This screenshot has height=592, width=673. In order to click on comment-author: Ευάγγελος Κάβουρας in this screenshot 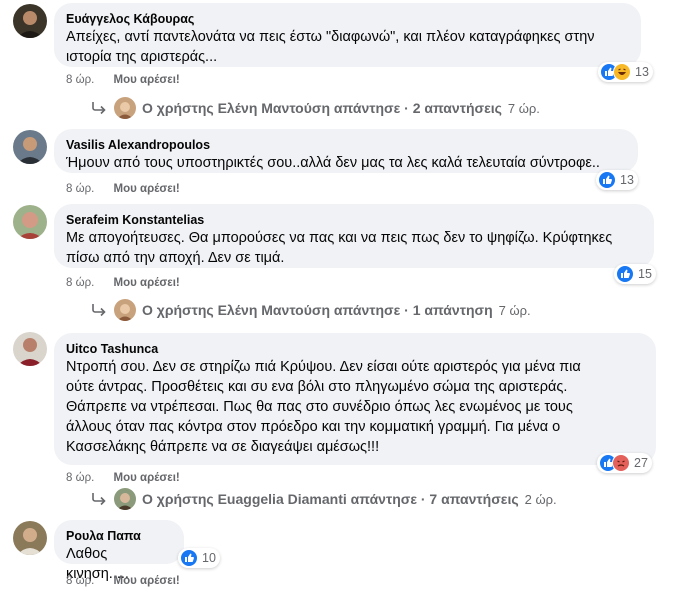, I will do `click(347, 19)`.